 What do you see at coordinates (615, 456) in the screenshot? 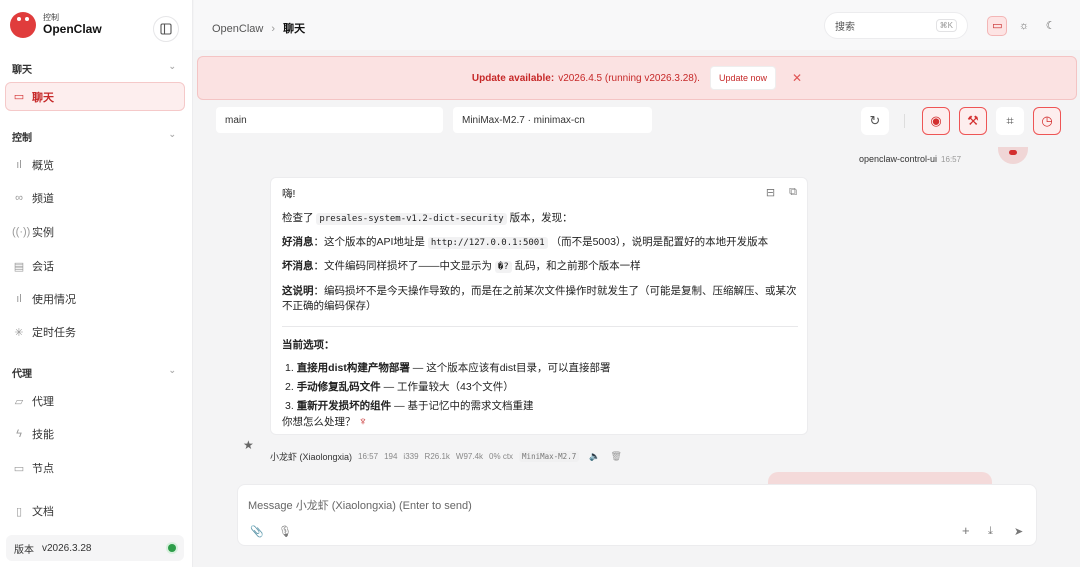
I see `trash-icon: 🗑` at bounding box center [615, 456].